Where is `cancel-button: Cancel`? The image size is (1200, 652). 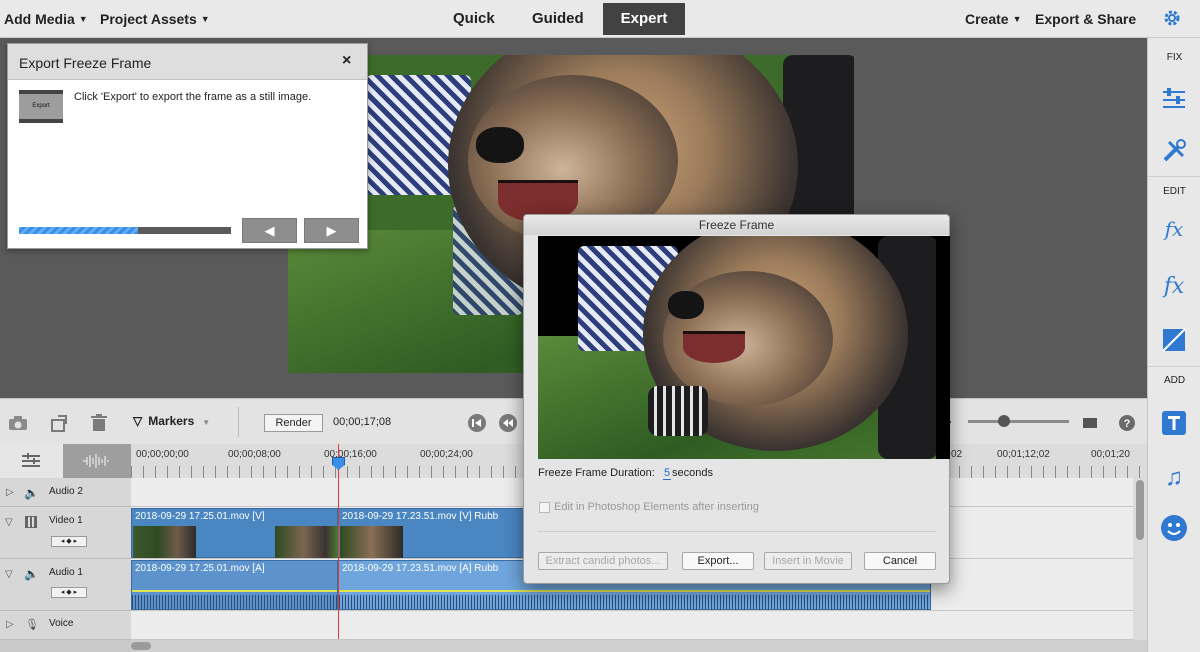
cancel-button: Cancel is located at coordinates (900, 561).